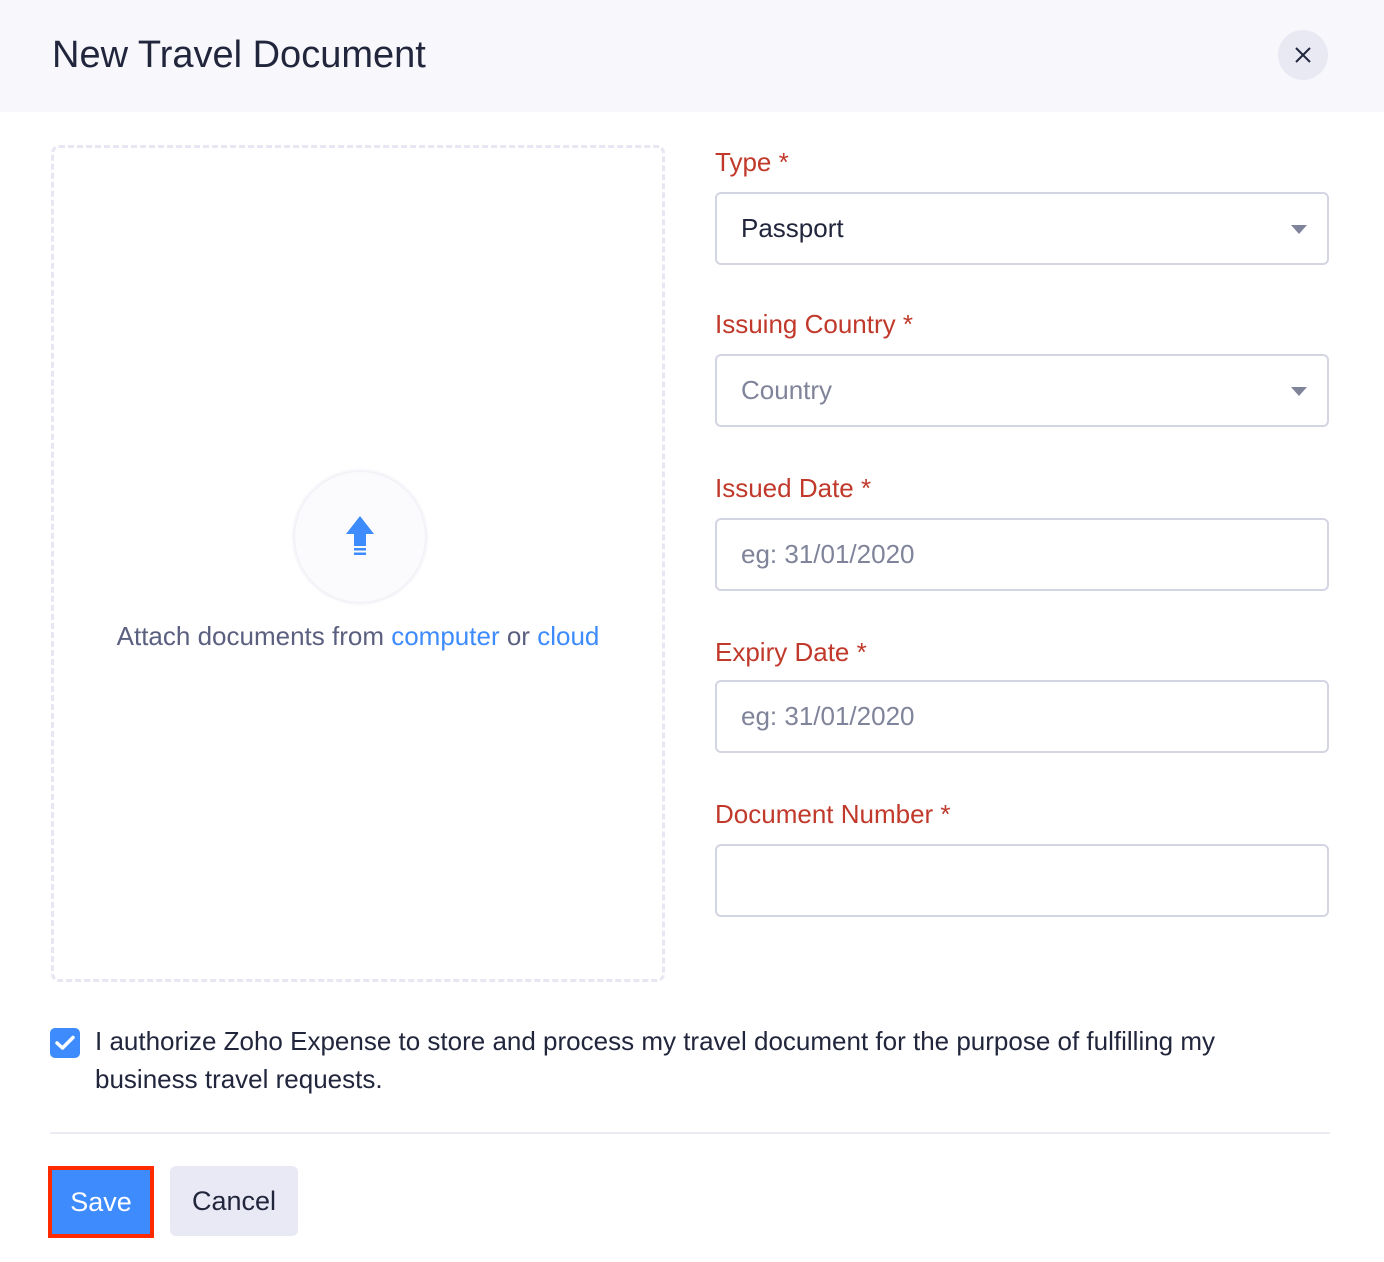 The width and height of the screenshot is (1384, 1262). I want to click on cancel-button: Cancel, so click(234, 1201).